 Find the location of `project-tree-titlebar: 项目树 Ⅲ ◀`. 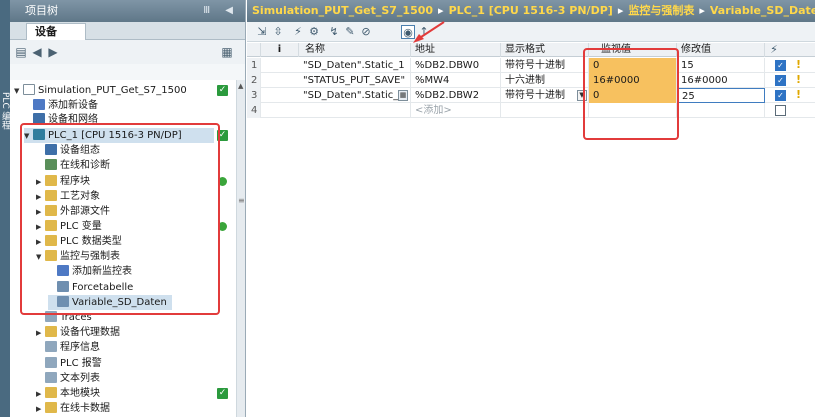

project-tree-titlebar: 项目树 Ⅲ ◀ is located at coordinates (127, 11).